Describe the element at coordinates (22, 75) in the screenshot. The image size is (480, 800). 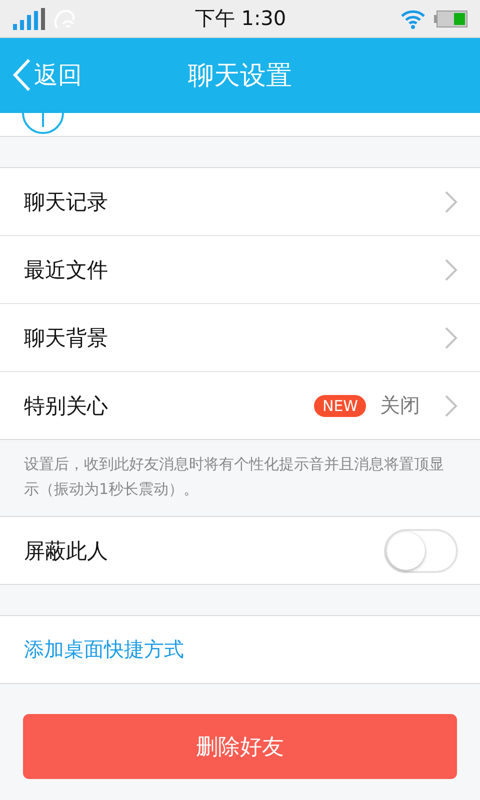
I see `back-chevron-icon` at that location.